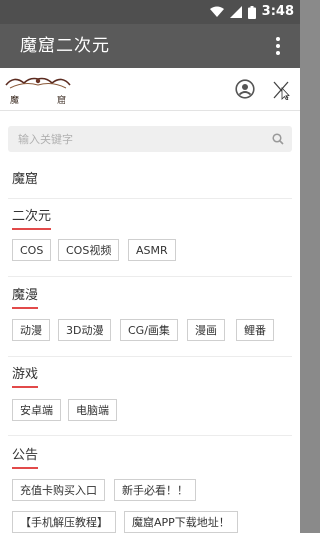 The image size is (320, 533). Describe the element at coordinates (89, 250) in the screenshot. I see `tag-cos-video: COS视频` at that location.